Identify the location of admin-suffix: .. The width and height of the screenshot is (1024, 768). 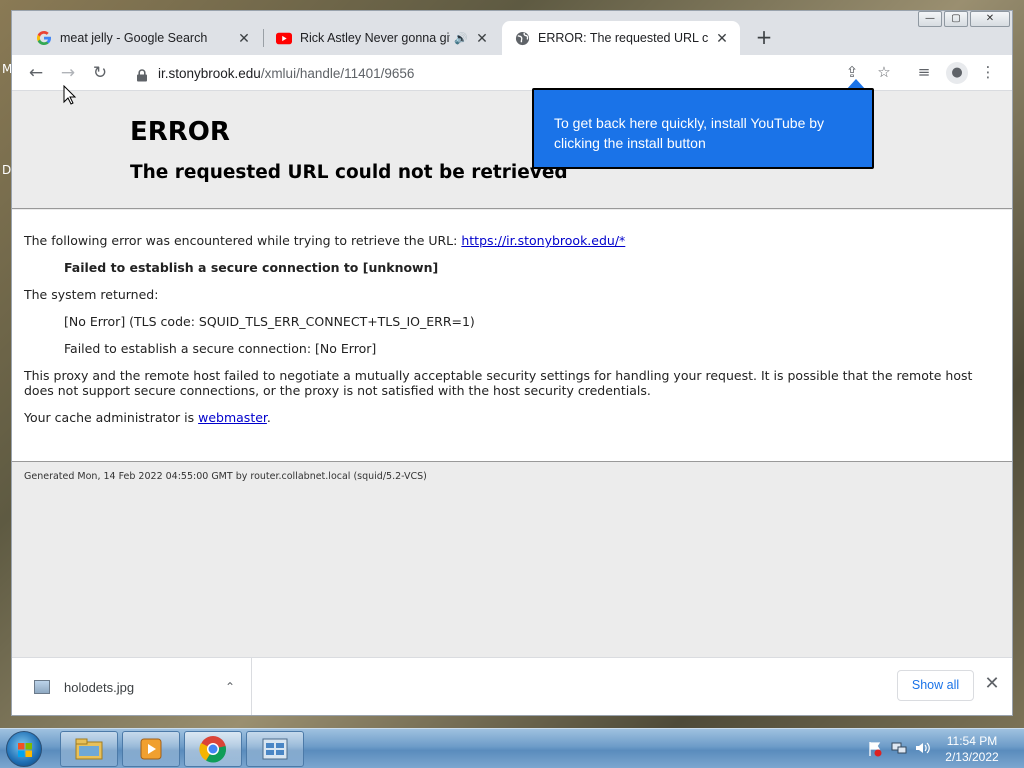
(268, 417).